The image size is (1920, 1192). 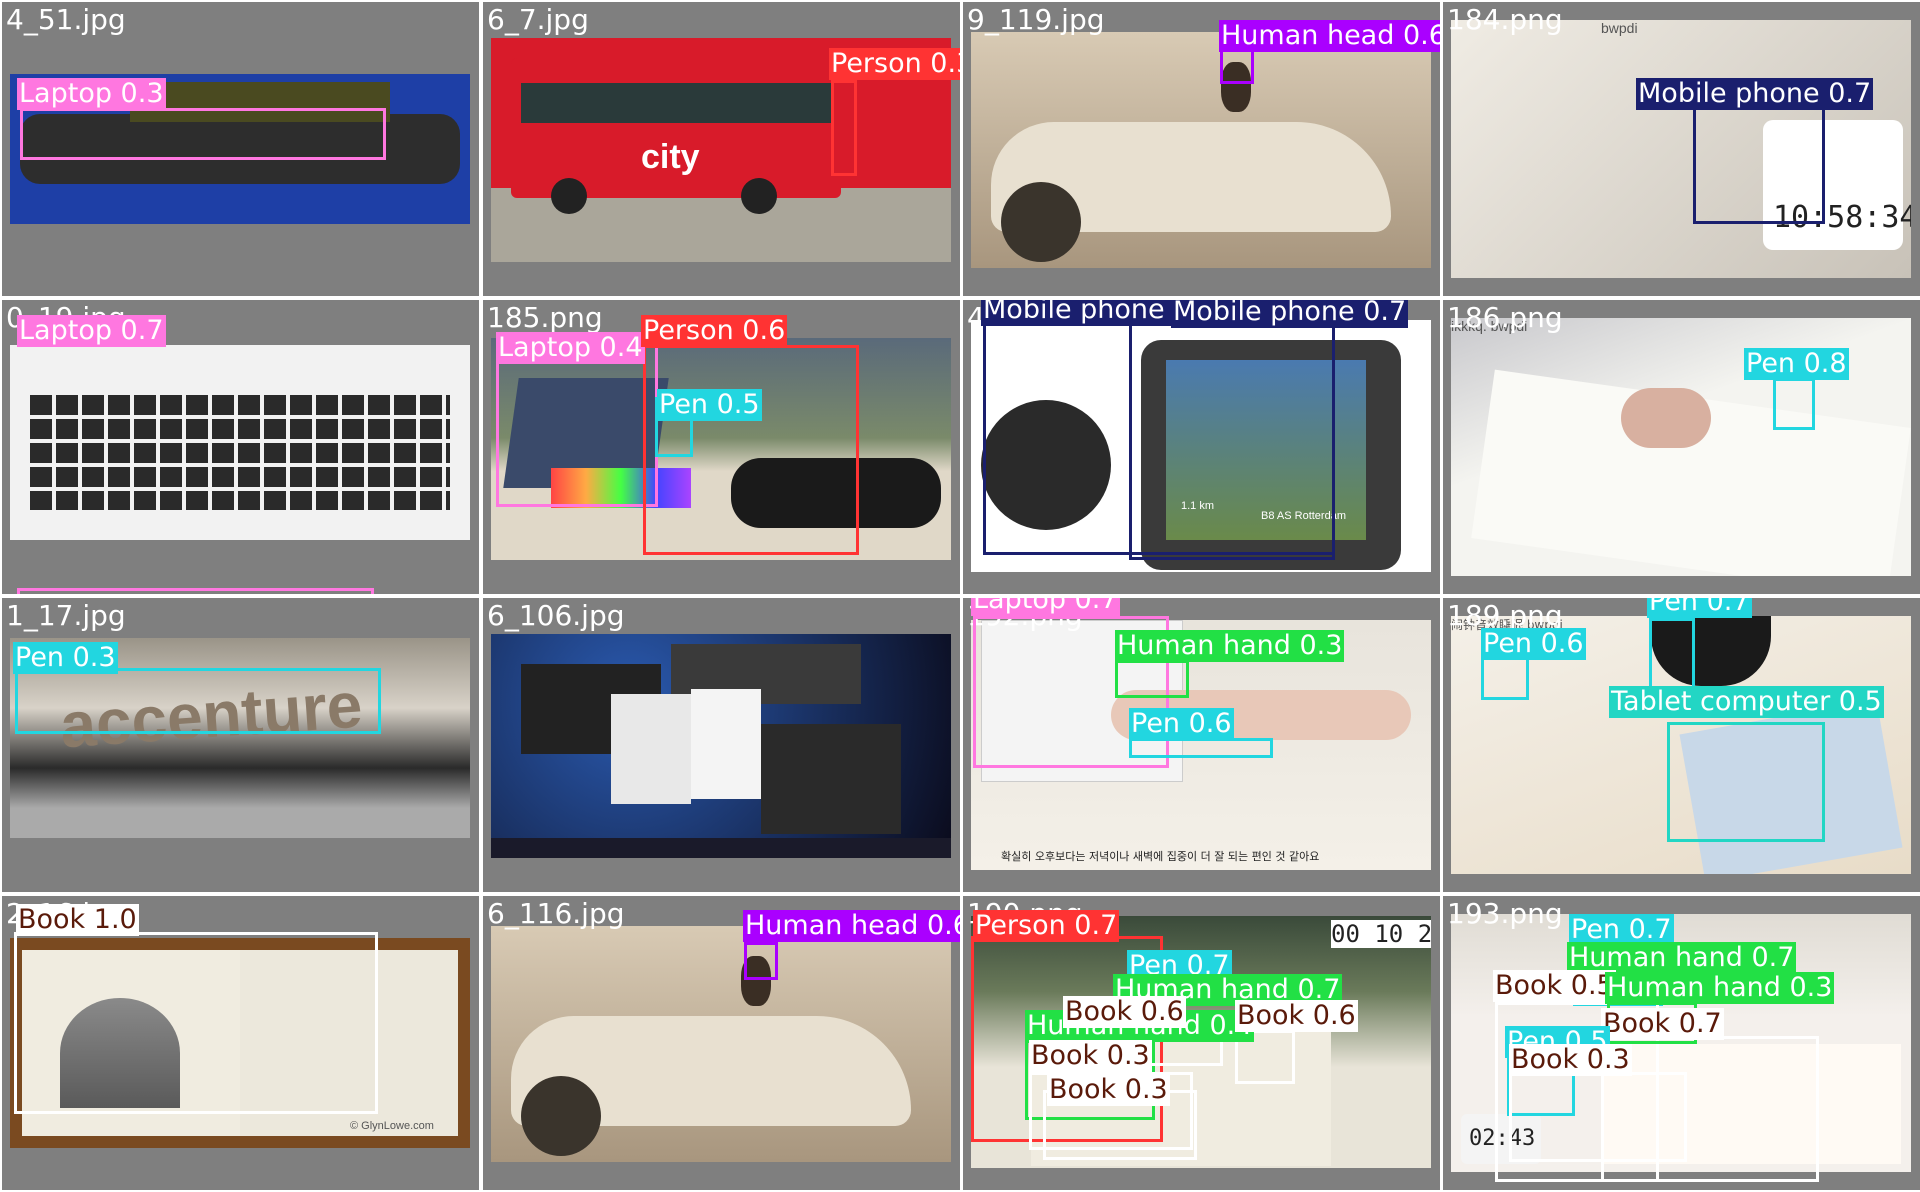 I want to click on detection-box-human-hand, so click(x=1152, y=679).